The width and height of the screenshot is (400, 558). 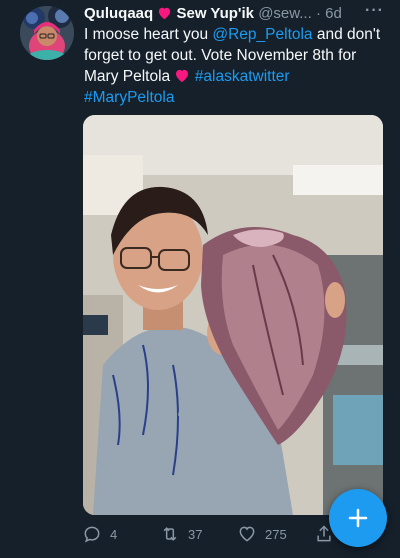 I want to click on reply-icon, so click(x=92, y=534).